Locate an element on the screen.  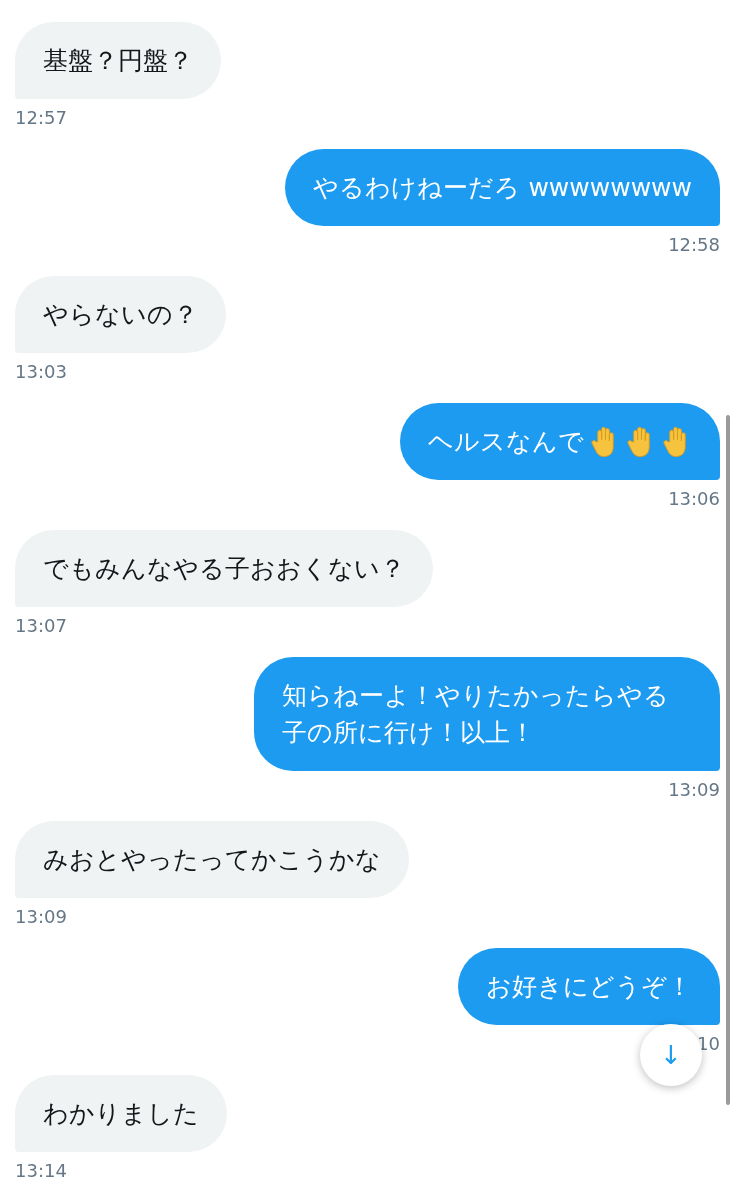
timestamp: 12:58 is located at coordinates (694, 245).